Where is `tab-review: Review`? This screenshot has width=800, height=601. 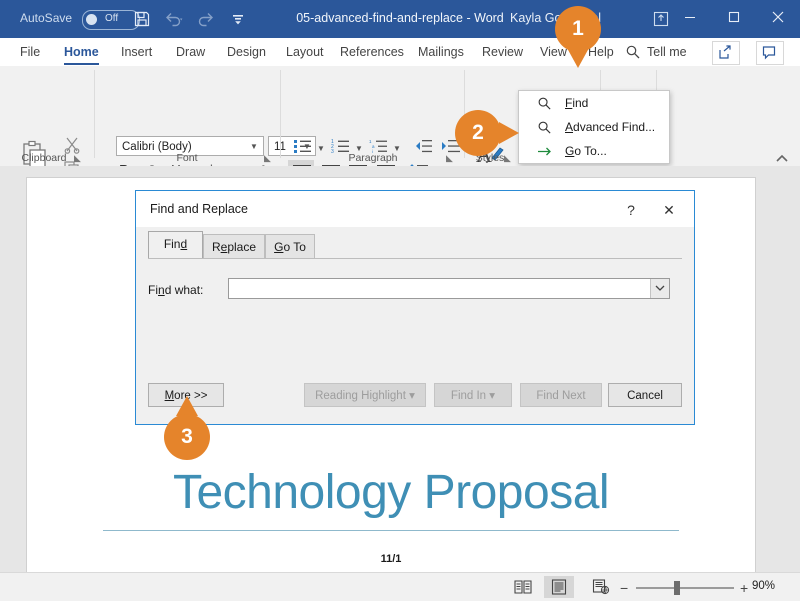 tab-review: Review is located at coordinates (502, 52).